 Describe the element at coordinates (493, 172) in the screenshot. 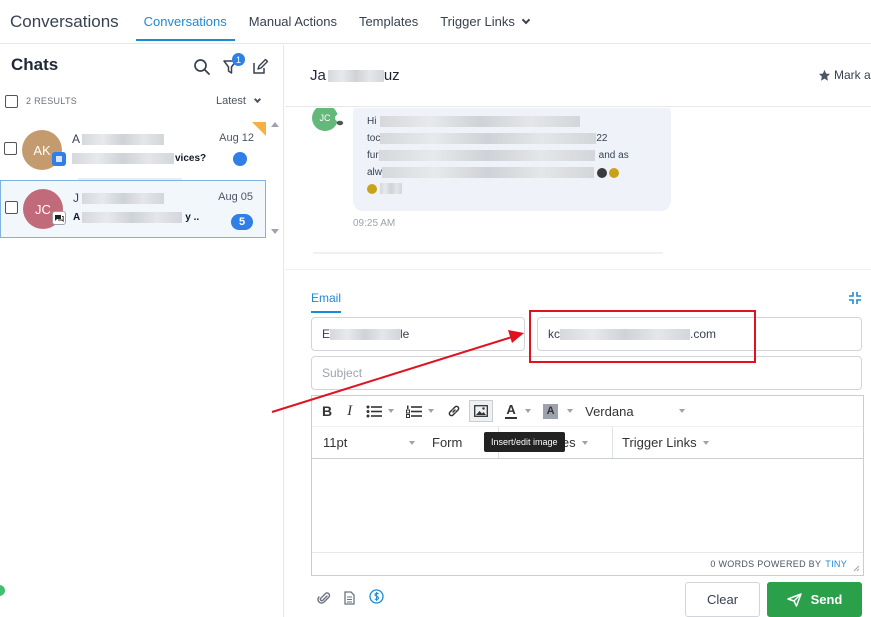

I see `message-line: alw` at that location.